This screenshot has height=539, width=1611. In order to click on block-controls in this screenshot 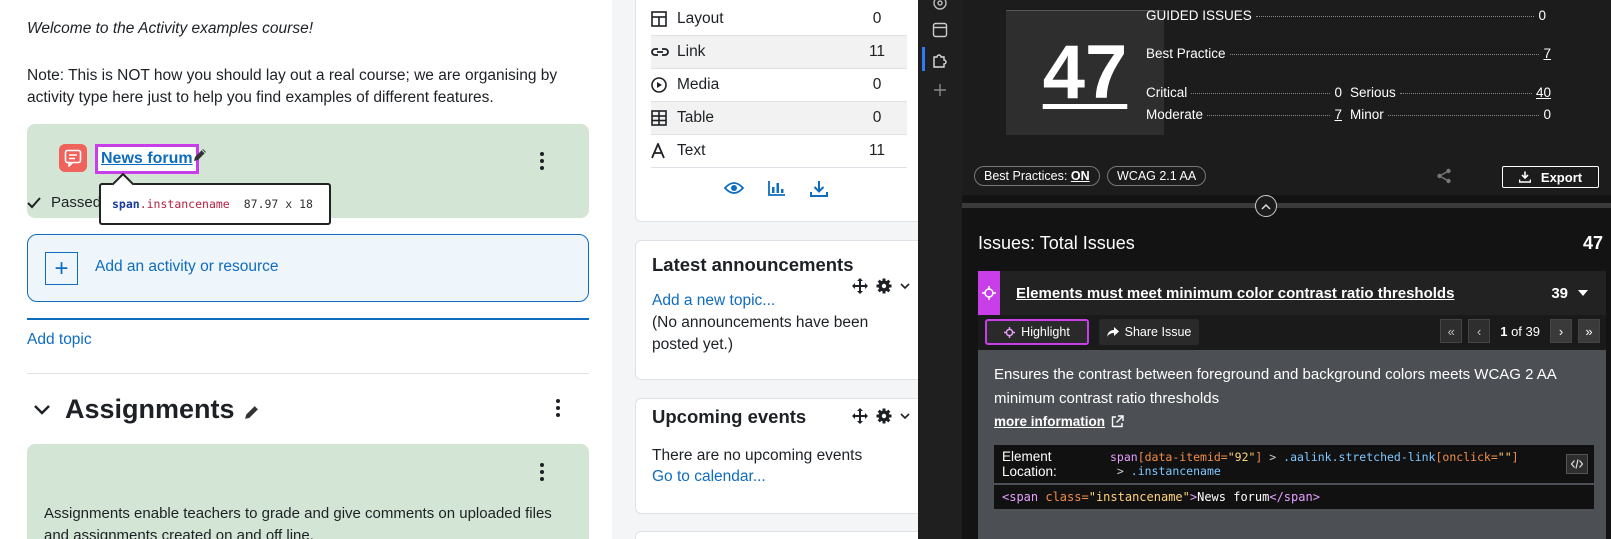, I will do `click(881, 416)`.